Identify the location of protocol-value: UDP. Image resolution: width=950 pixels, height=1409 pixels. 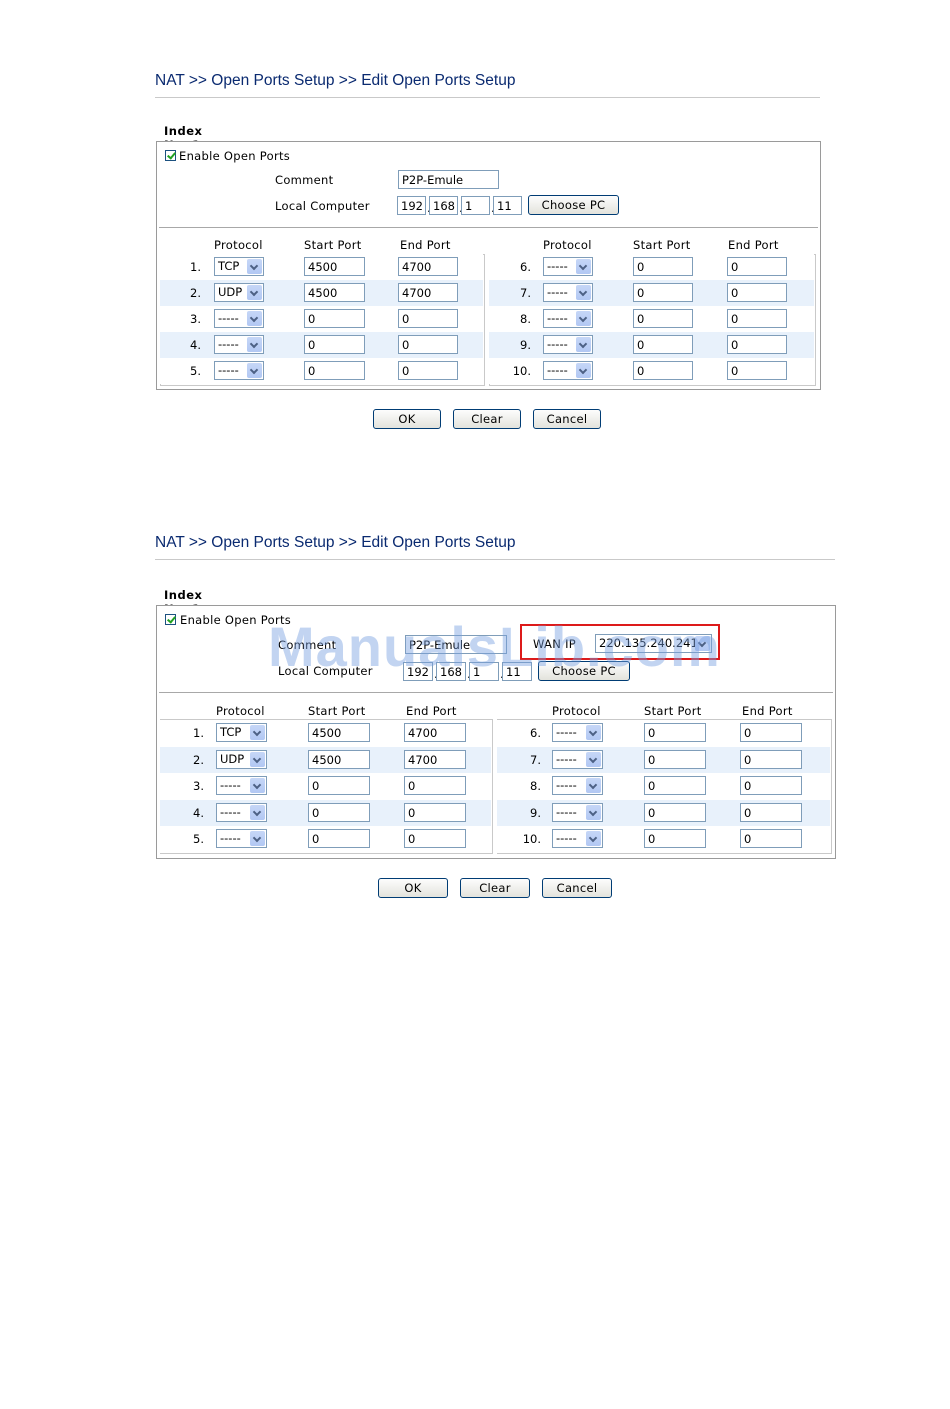
(230, 292).